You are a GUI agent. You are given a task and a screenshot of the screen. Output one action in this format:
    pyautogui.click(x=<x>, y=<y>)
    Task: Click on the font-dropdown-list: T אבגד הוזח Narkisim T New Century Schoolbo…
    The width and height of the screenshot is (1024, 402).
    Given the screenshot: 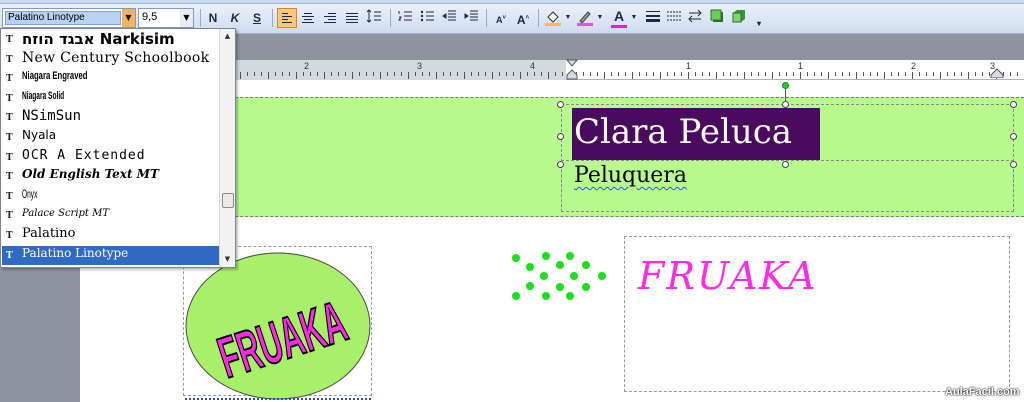 What is the action you would take?
    pyautogui.click(x=118, y=148)
    